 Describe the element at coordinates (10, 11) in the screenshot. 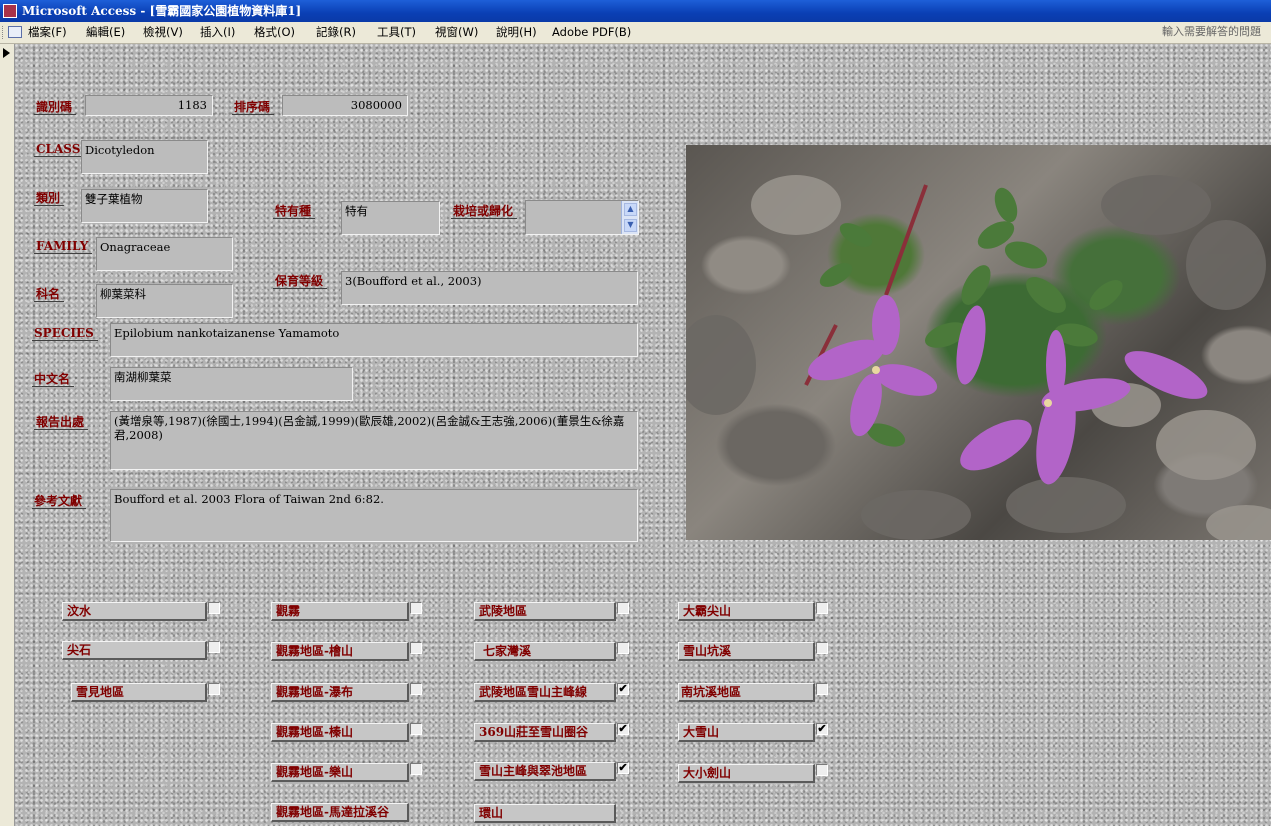

I see `access-app-icon` at that location.